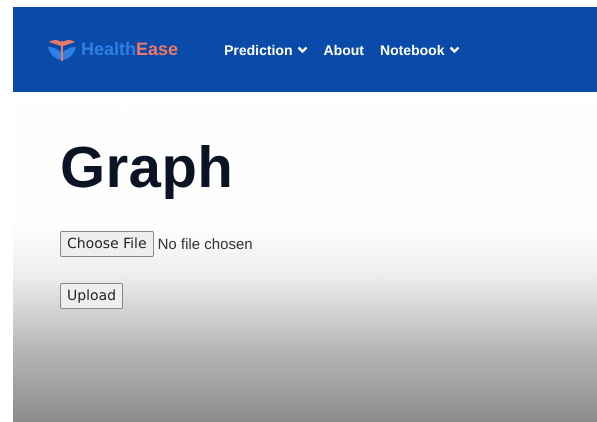 The width and height of the screenshot is (597, 422). I want to click on nav-link: Notebook, so click(420, 50).